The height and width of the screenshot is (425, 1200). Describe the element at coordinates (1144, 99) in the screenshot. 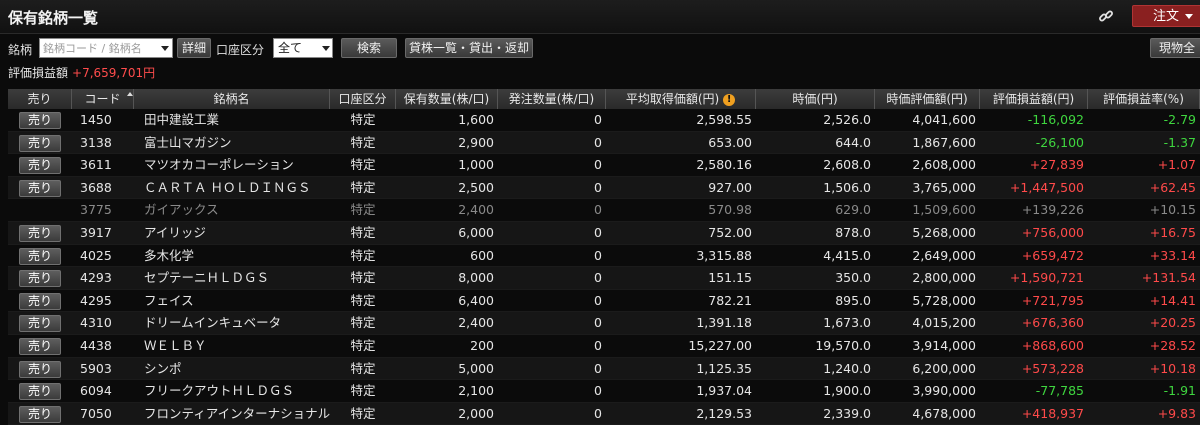

I see `col-pl-rate: 評価損益率(%)` at that location.